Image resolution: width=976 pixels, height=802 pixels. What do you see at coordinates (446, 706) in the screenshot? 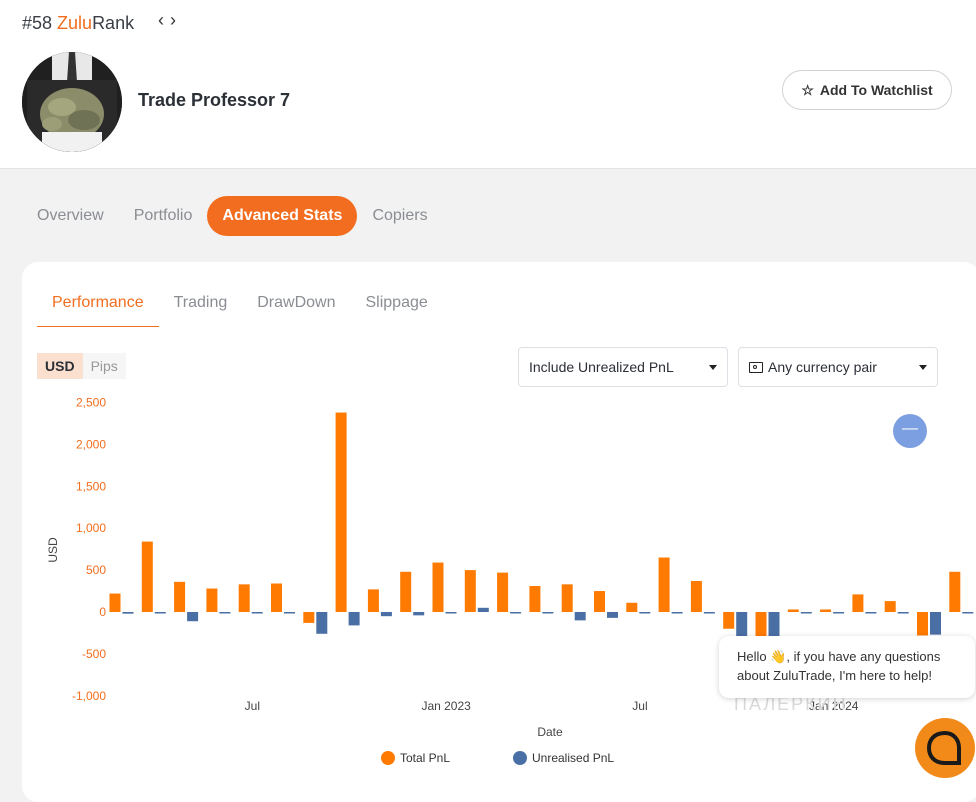
I see `x-tick-label: Jan 2023` at bounding box center [446, 706].